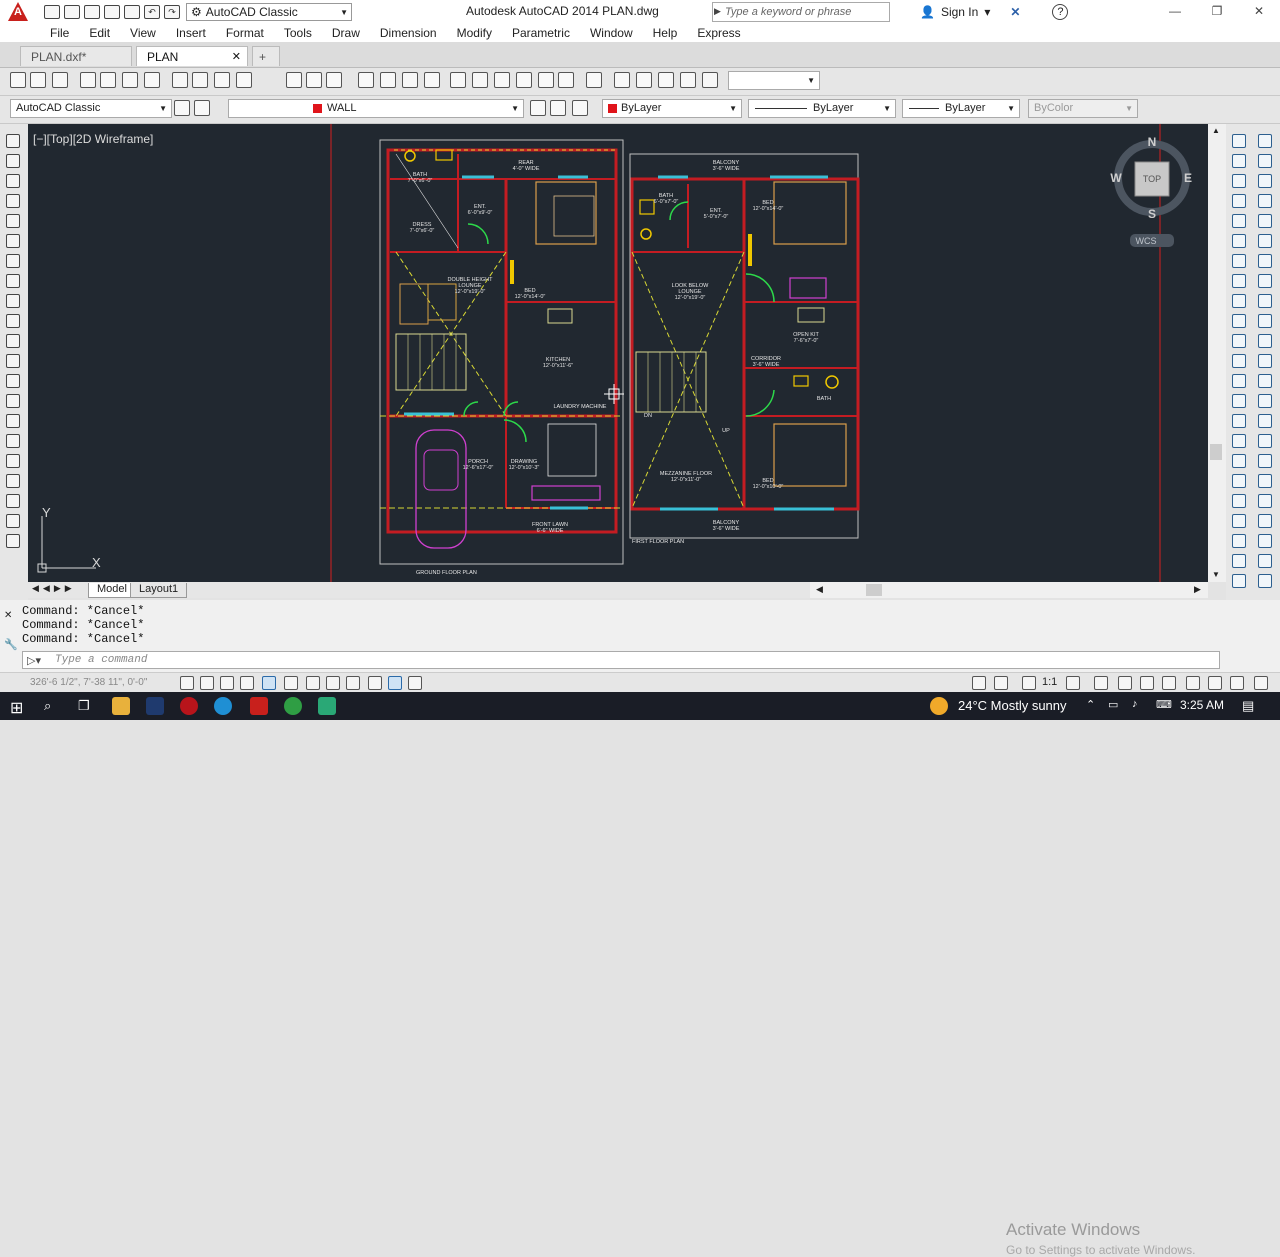 This screenshot has height=1257, width=1280. I want to click on menu-item: Draw, so click(346, 33).